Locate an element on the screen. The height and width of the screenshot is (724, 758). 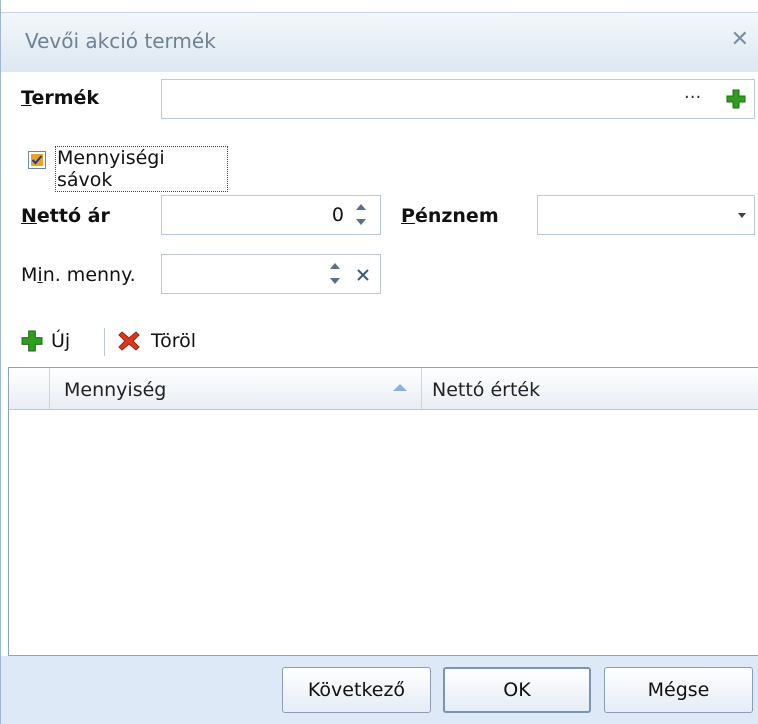
quantity-bands-checkbox: Mennyiségi sávok is located at coordinates (128, 169).